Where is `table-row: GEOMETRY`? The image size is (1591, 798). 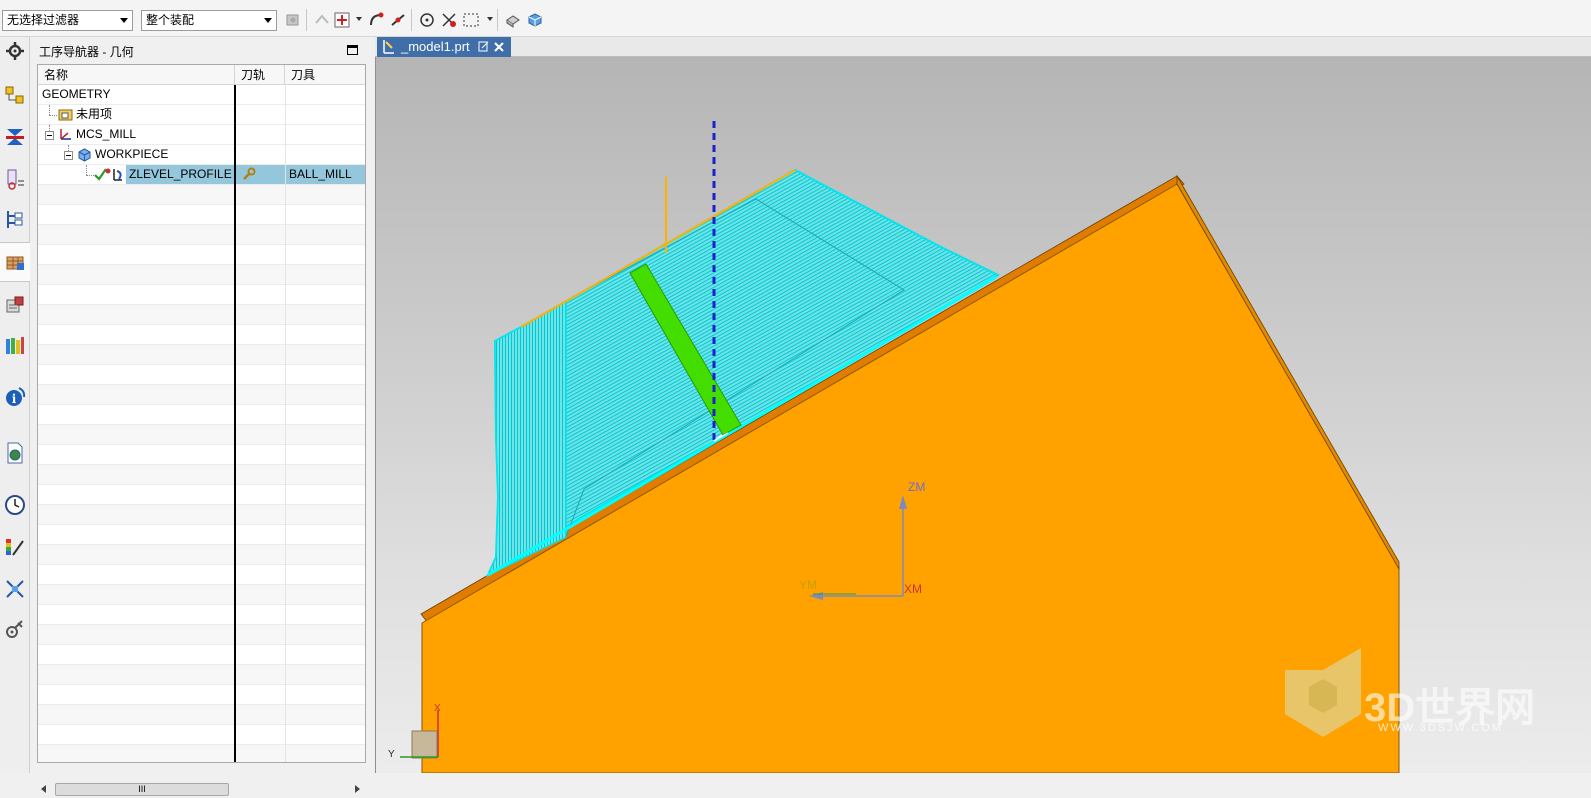
table-row: GEOMETRY is located at coordinates (201, 95).